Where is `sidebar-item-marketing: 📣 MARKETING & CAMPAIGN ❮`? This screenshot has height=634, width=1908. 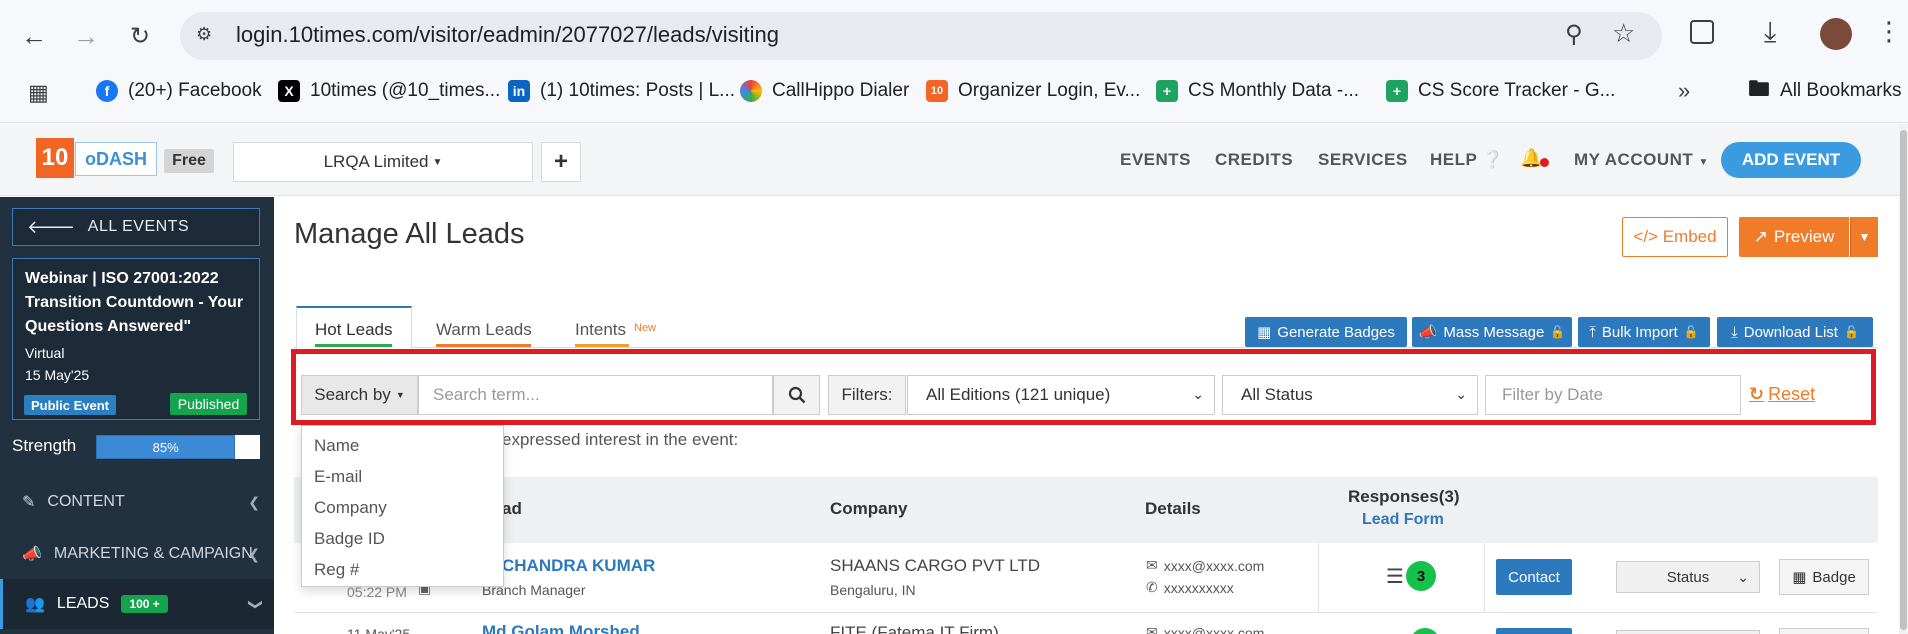
sidebar-item-marketing: 📣 MARKETING & CAMPAIGN ❮ is located at coordinates (137, 554).